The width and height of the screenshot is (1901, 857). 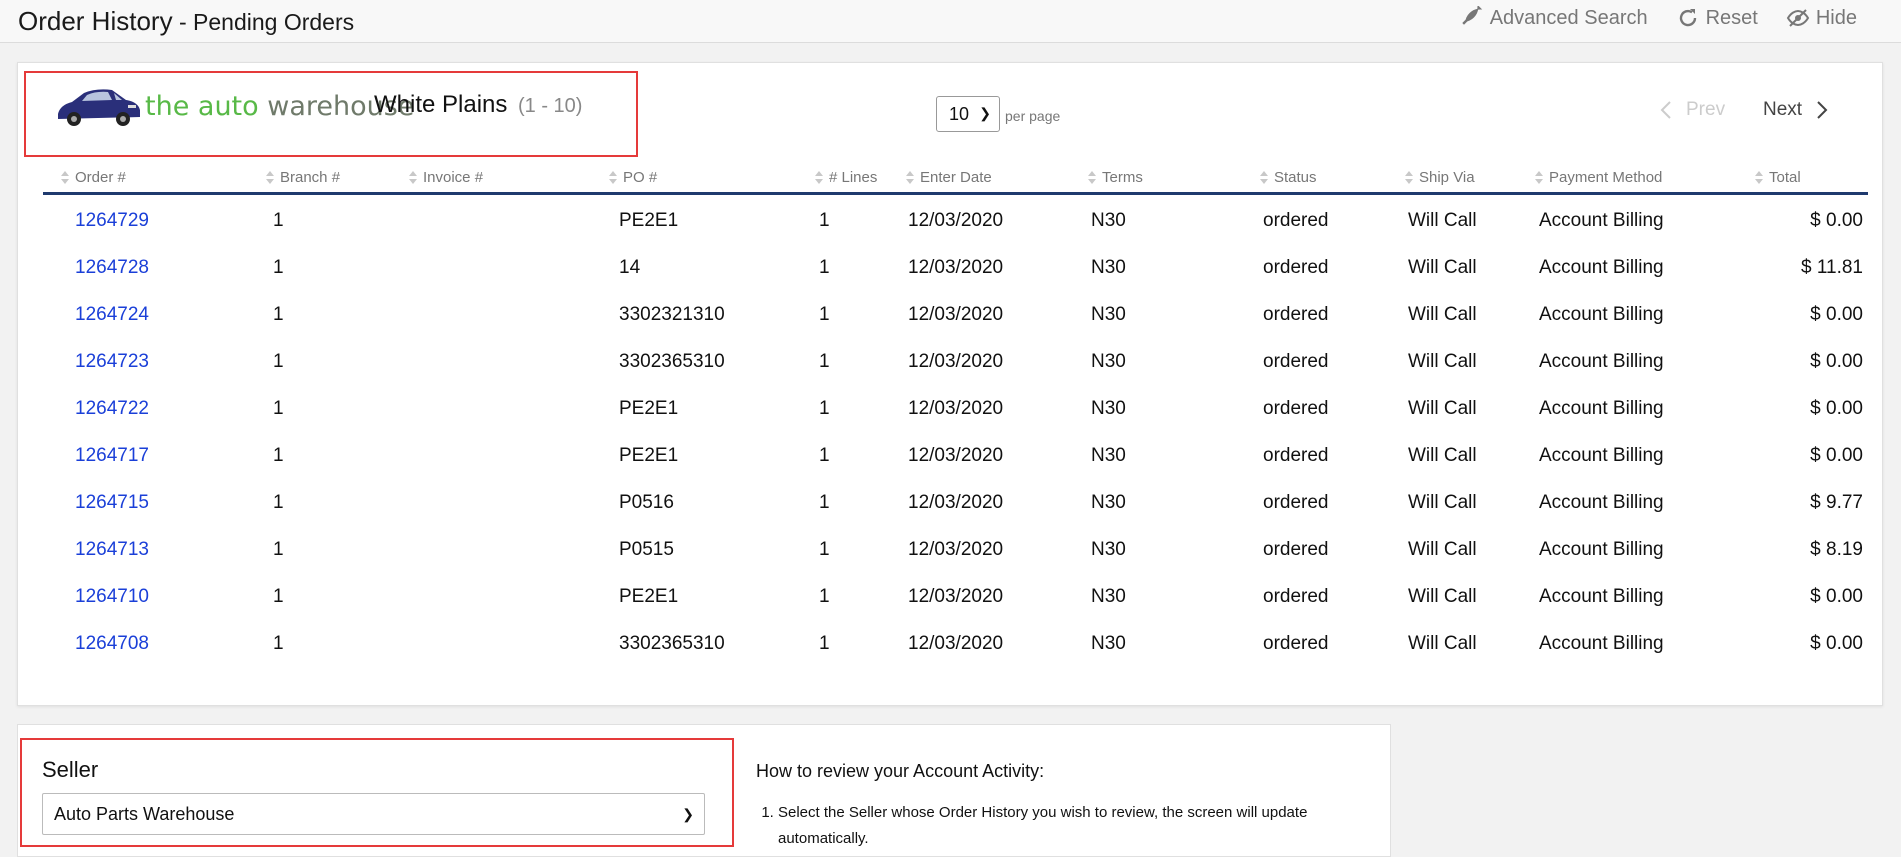 I want to click on column-header-po: PO #, so click(x=633, y=177).